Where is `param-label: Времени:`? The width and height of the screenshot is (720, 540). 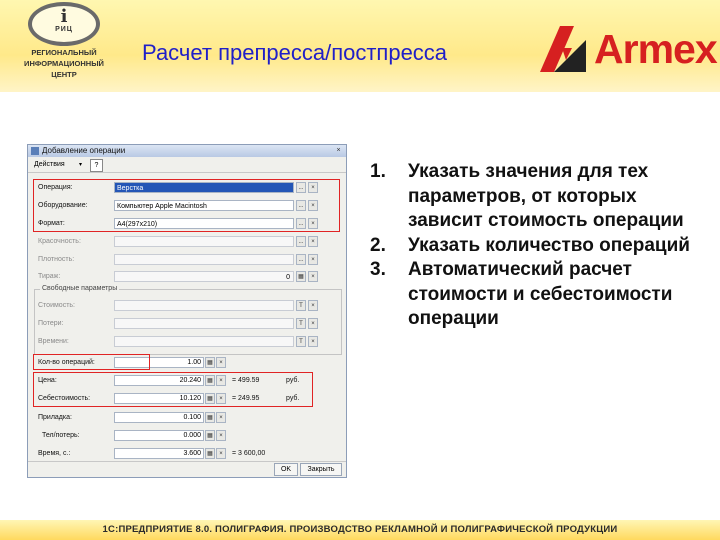
param-label: Времени: is located at coordinates (53, 341).